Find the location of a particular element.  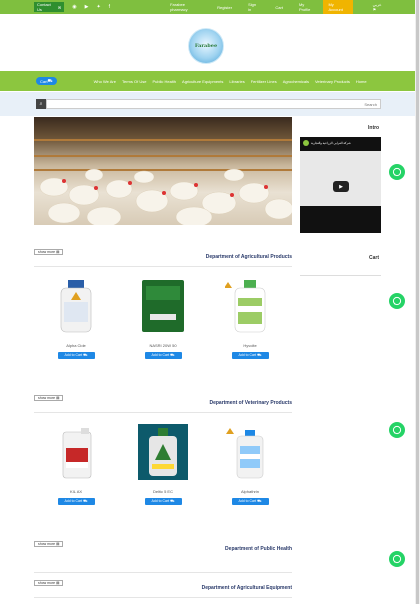

nav-cart-button: Cart ⛟ is located at coordinates (46, 81).